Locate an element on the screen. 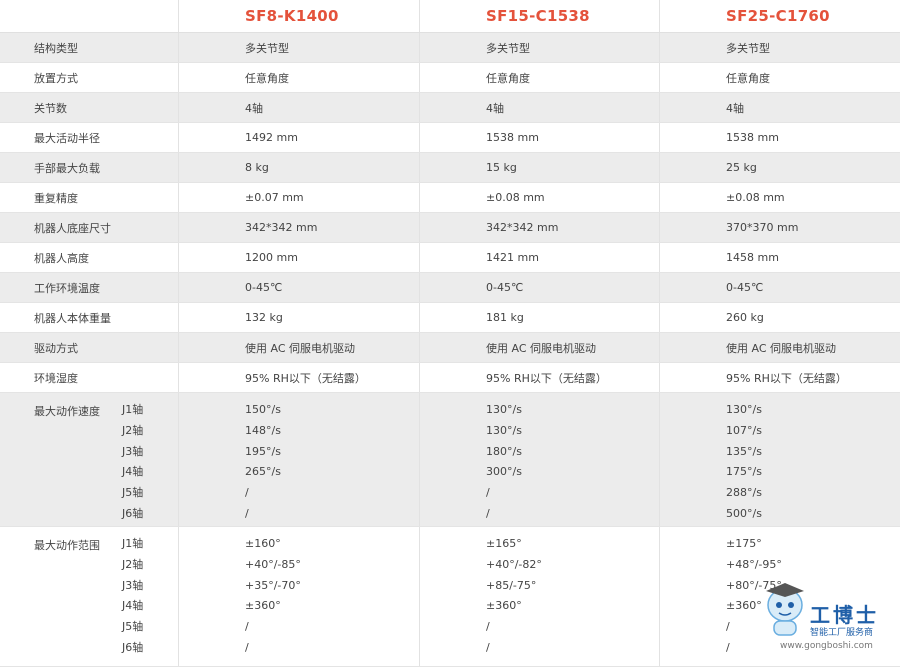  header-empty-cell is located at coordinates (89, 16).